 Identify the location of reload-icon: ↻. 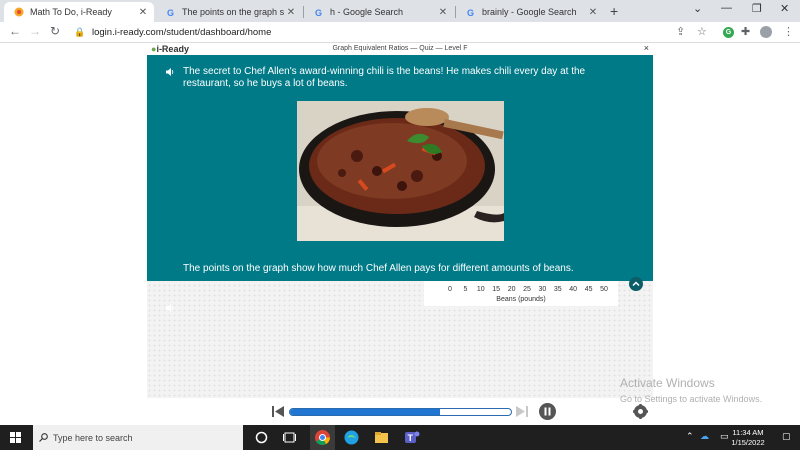
(55, 31).